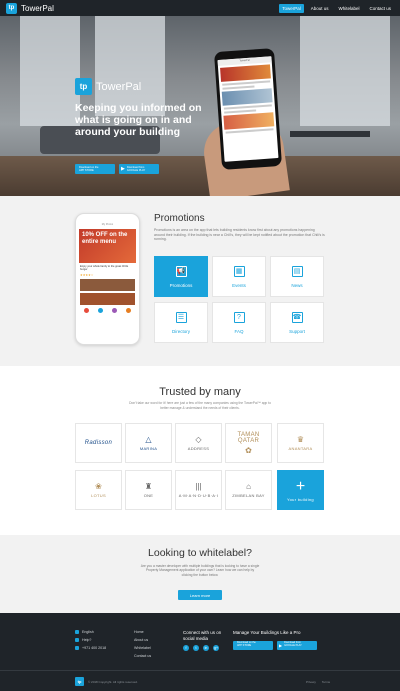 The height and width of the screenshot is (691, 400). I want to click on add-label: Your building, so click(300, 499).